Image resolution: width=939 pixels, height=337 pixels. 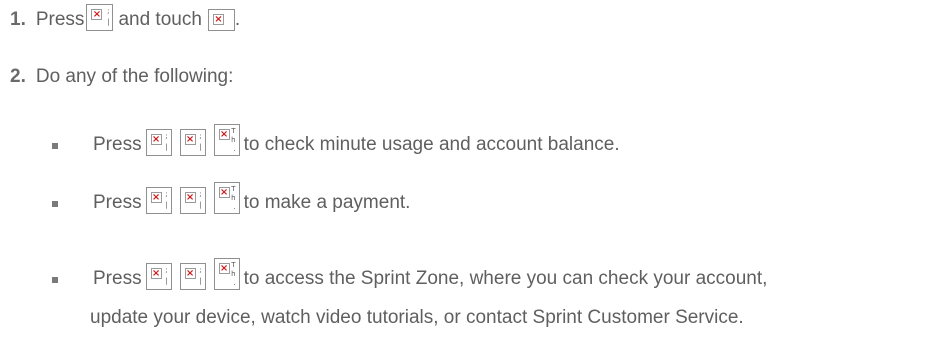 I want to click on step-number: 1., so click(x=18, y=19).